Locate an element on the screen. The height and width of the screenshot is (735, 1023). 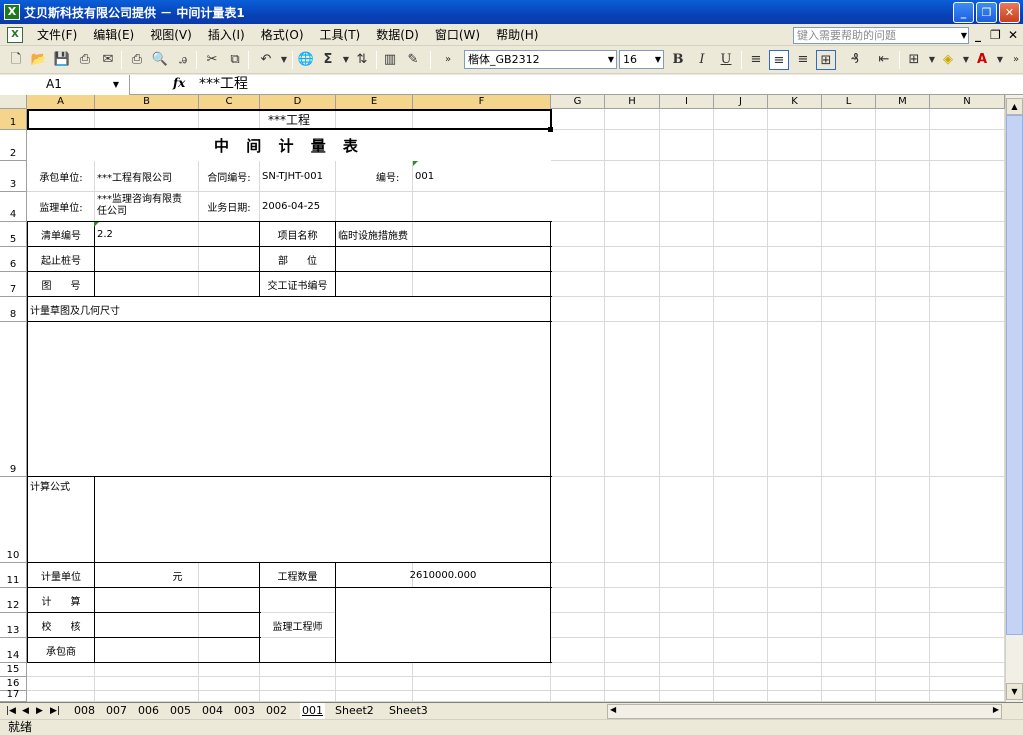
unit-value: 元 is located at coordinates (177, 575).